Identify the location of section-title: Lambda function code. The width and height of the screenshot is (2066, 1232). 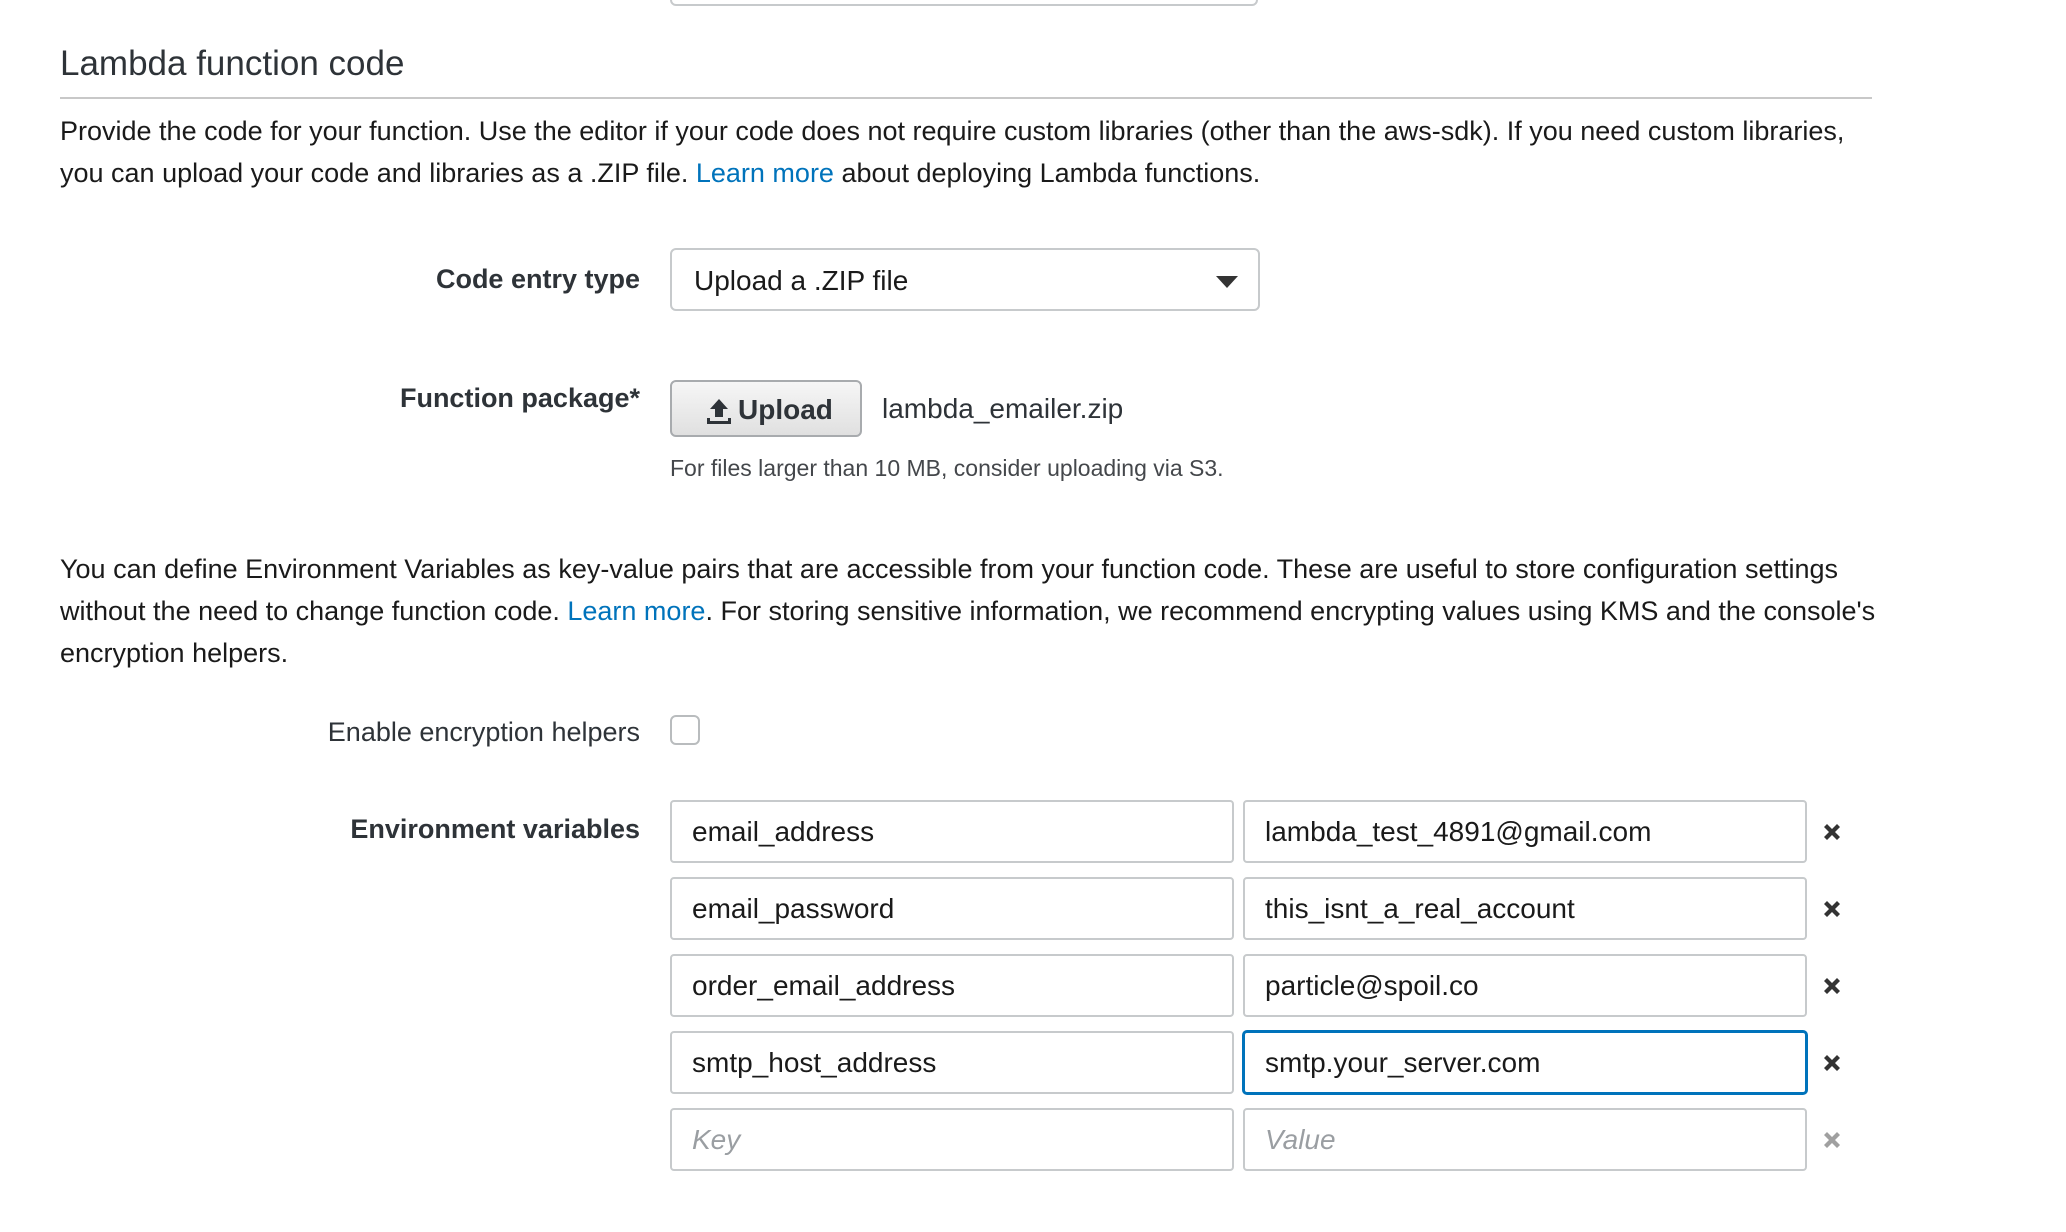
(232, 63).